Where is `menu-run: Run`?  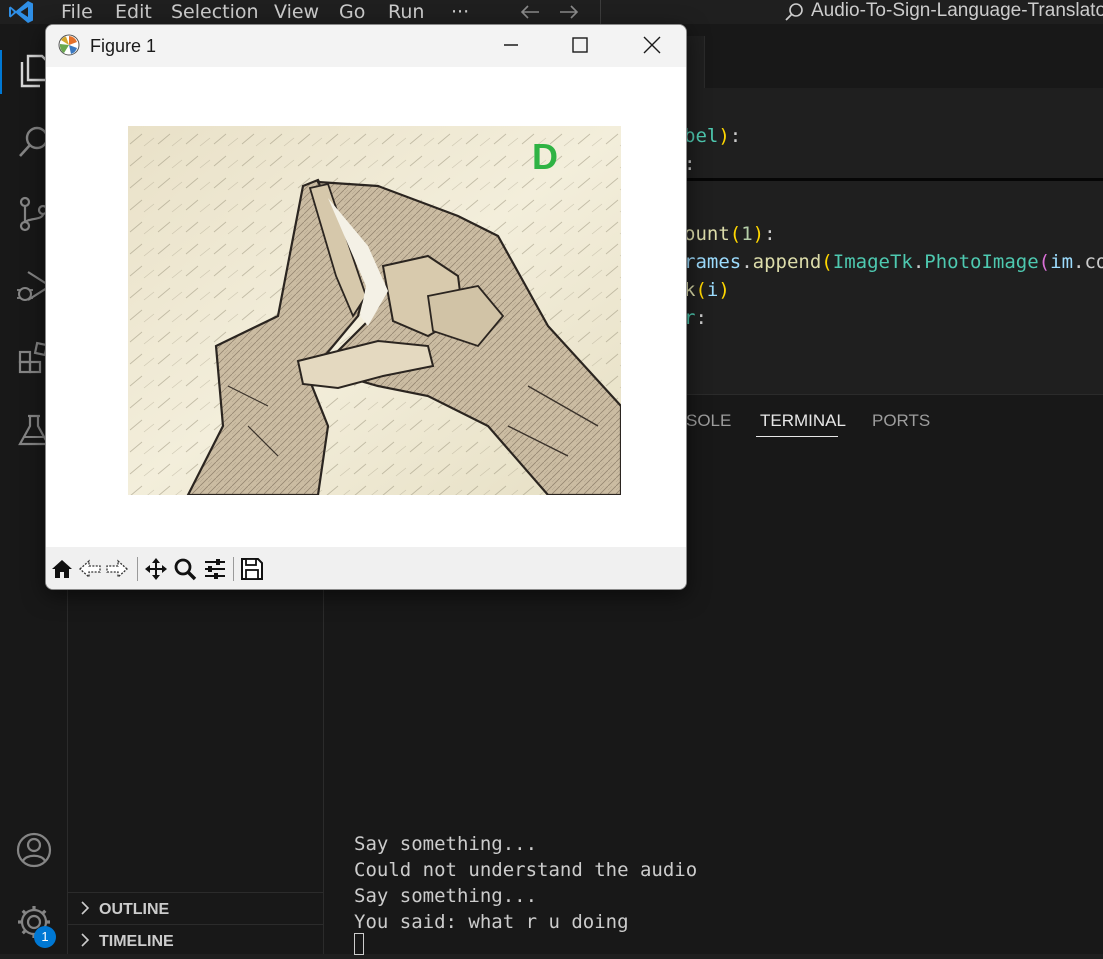 menu-run: Run is located at coordinates (406, 12).